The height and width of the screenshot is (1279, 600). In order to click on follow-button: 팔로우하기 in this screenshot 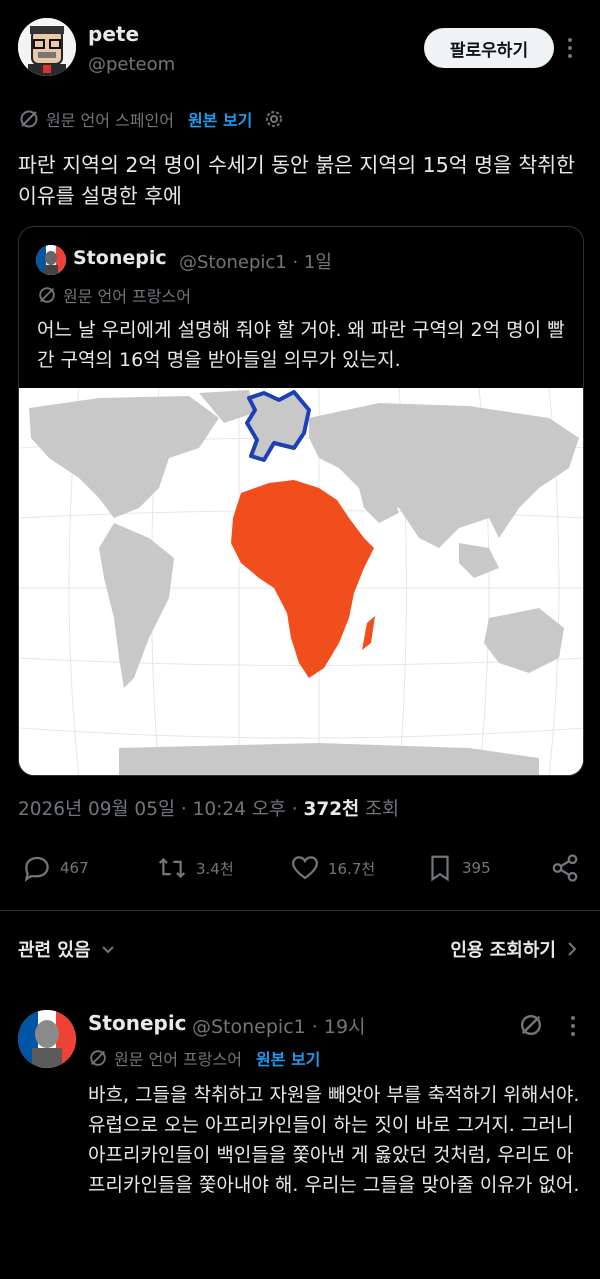, I will do `click(489, 48)`.